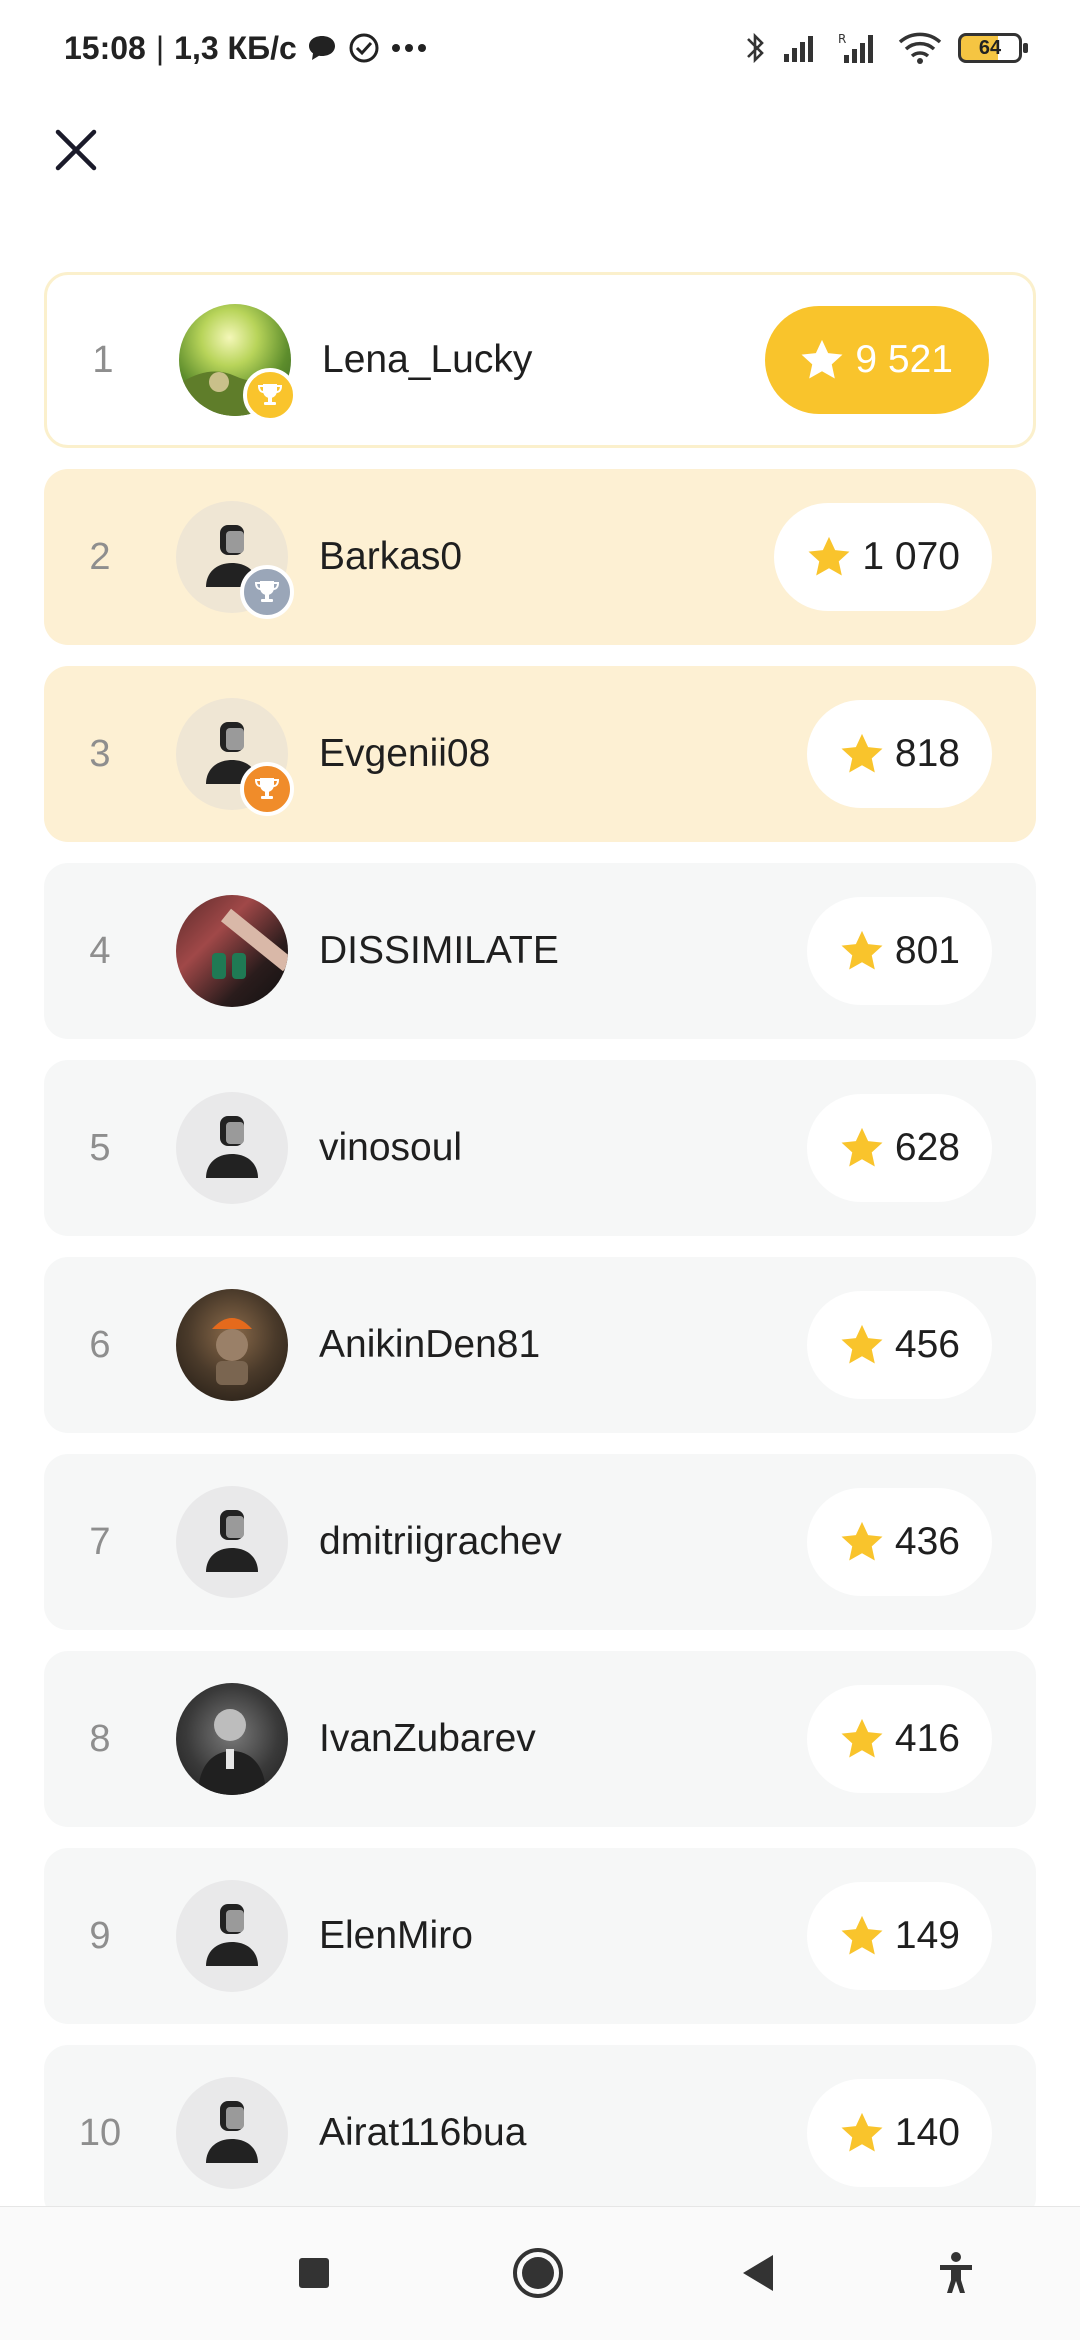  I want to click on recents-square-icon, so click(314, 2273).